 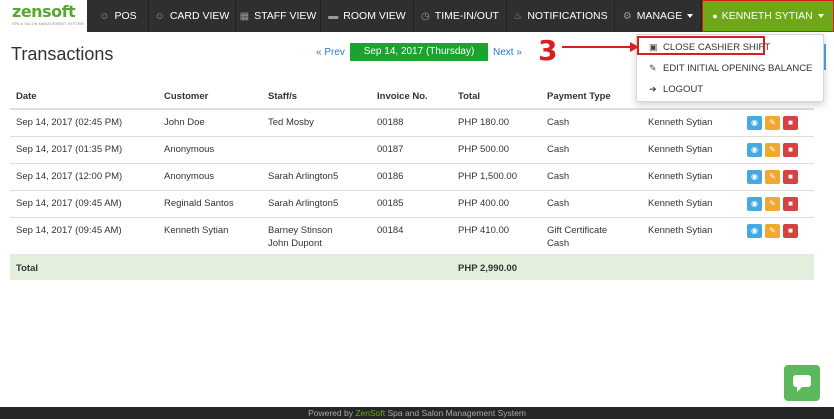 I want to click on footer-prefix: Powered by, so click(x=332, y=413).